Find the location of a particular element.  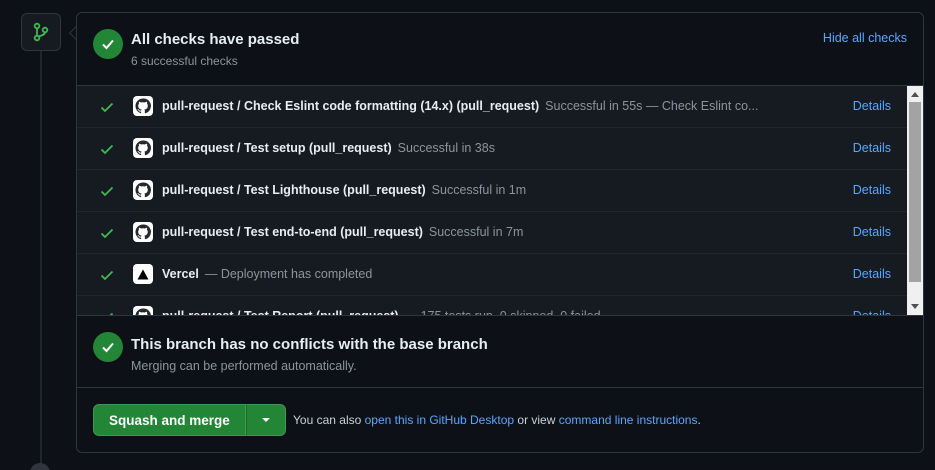

check-text: Vercel — Deployment has completed is located at coordinates (267, 274).